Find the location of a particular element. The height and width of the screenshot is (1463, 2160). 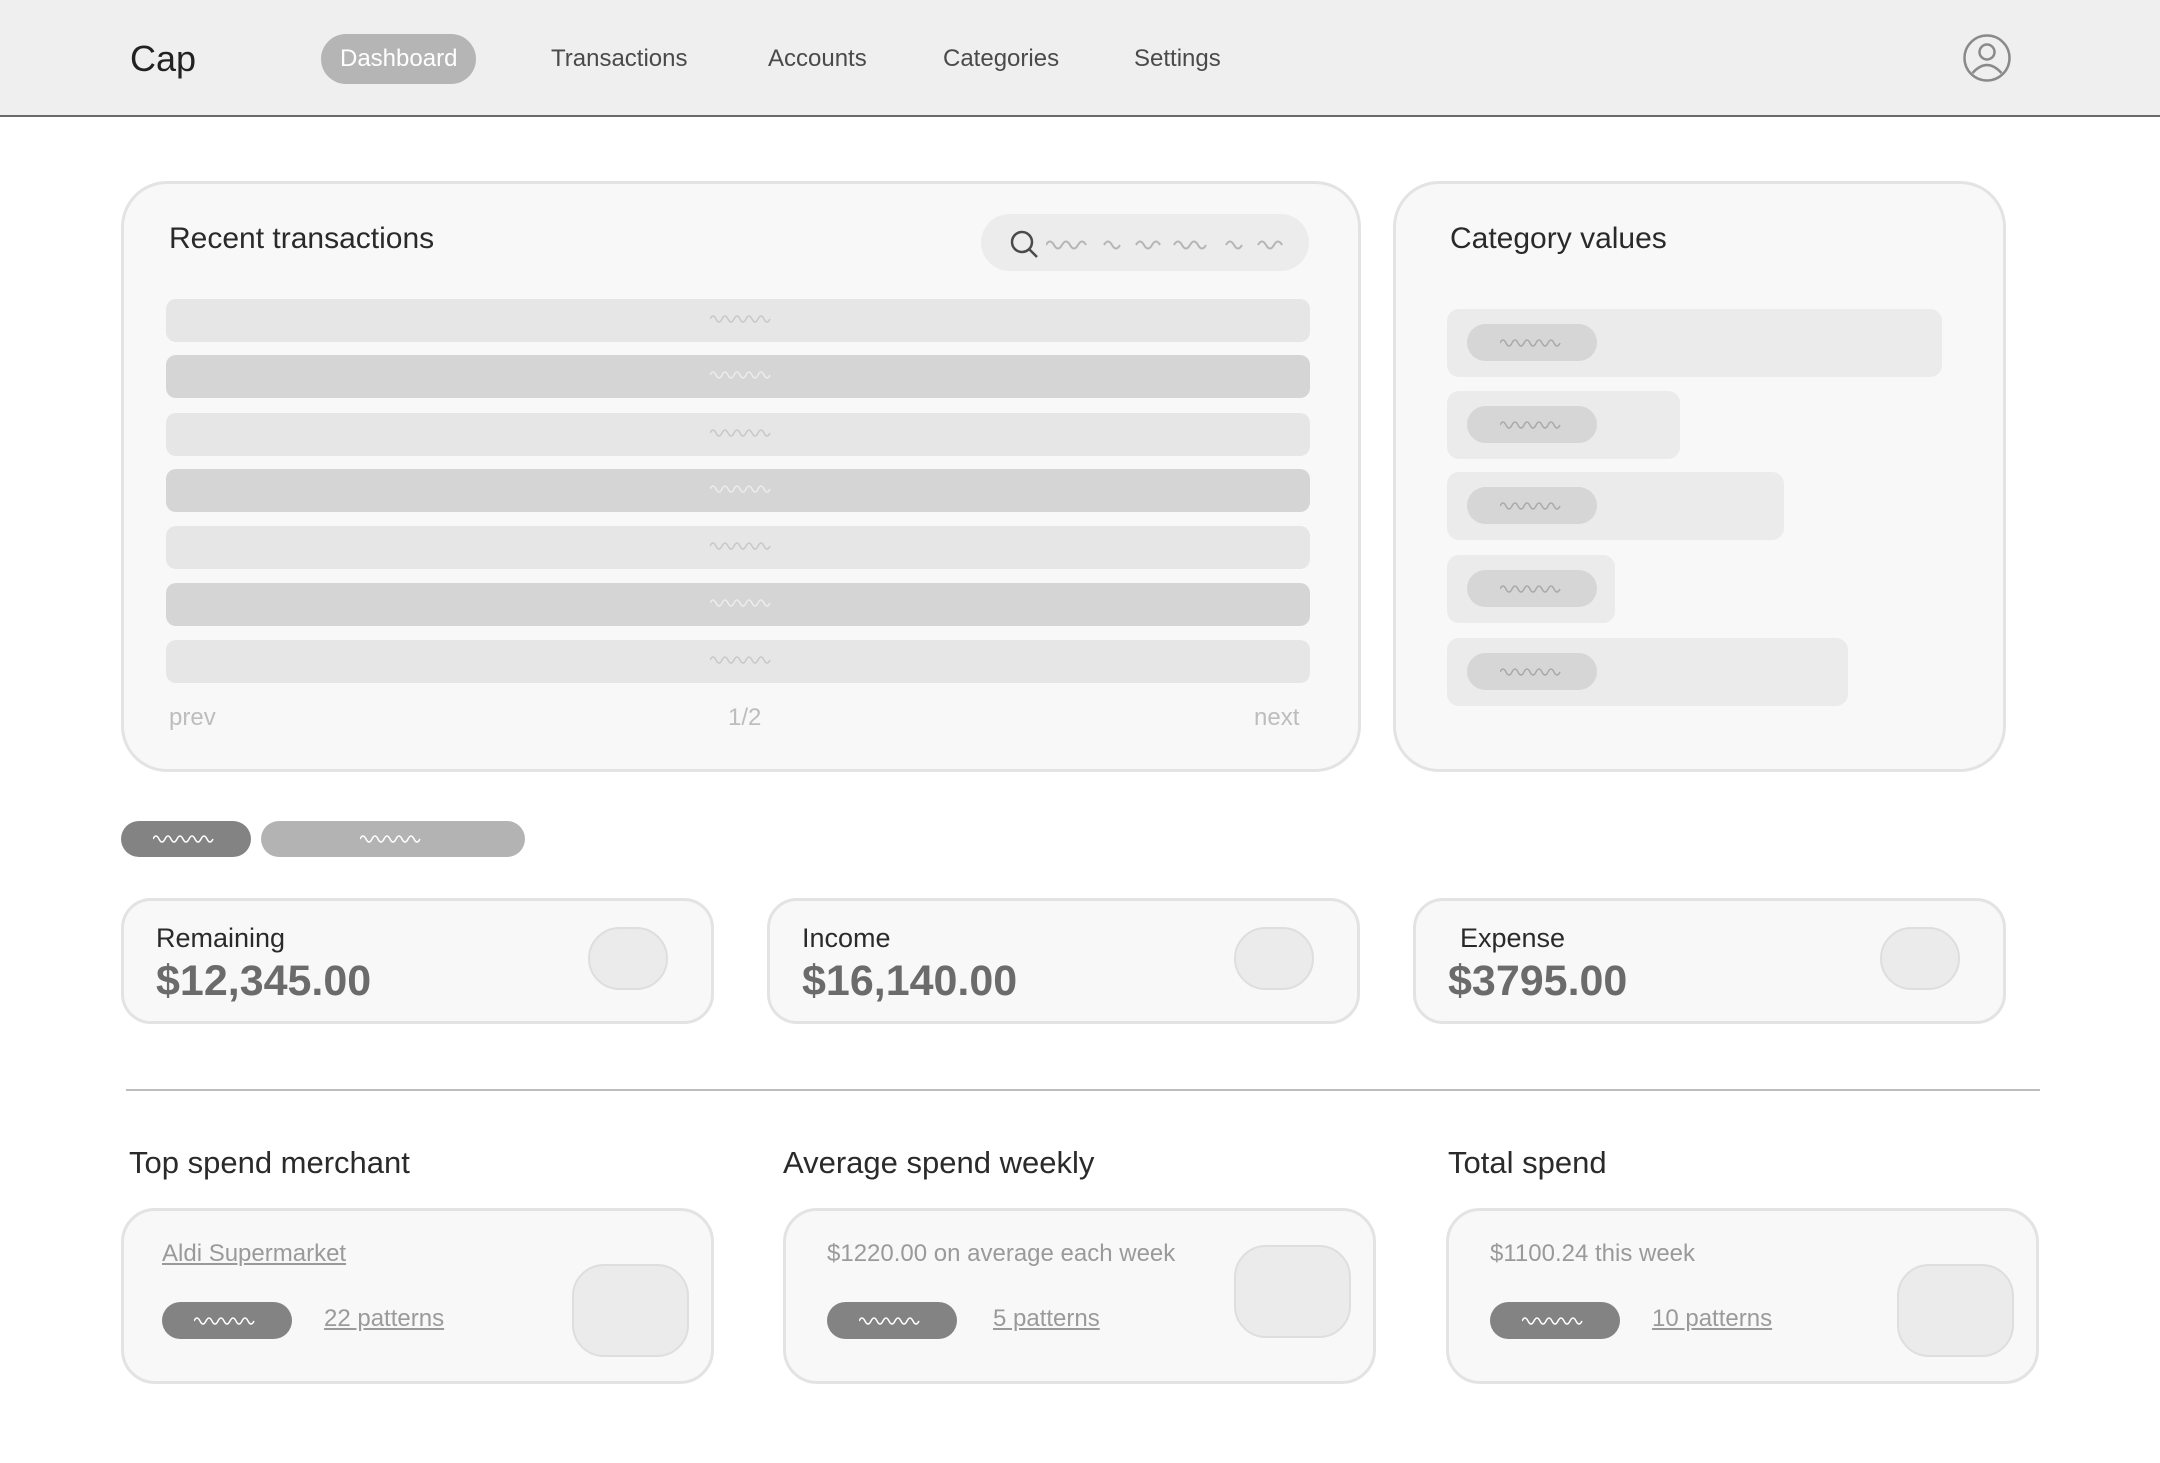

average-spend-icon-placeholder is located at coordinates (1292, 1291).